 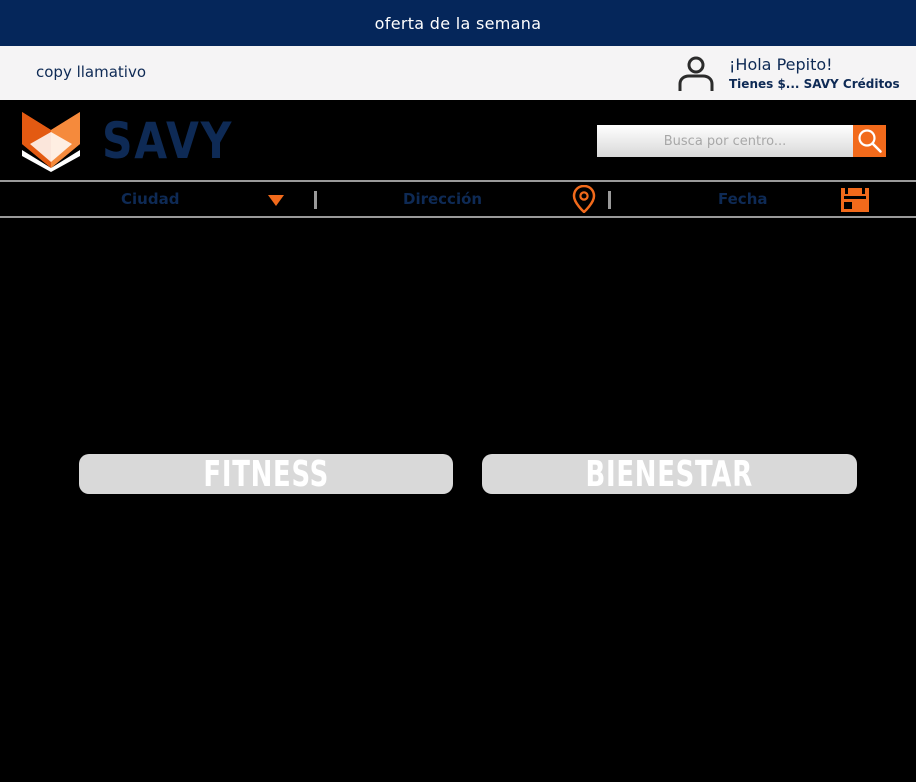 I want to click on category-bienestar-label: BIENESTAR, so click(x=669, y=474).